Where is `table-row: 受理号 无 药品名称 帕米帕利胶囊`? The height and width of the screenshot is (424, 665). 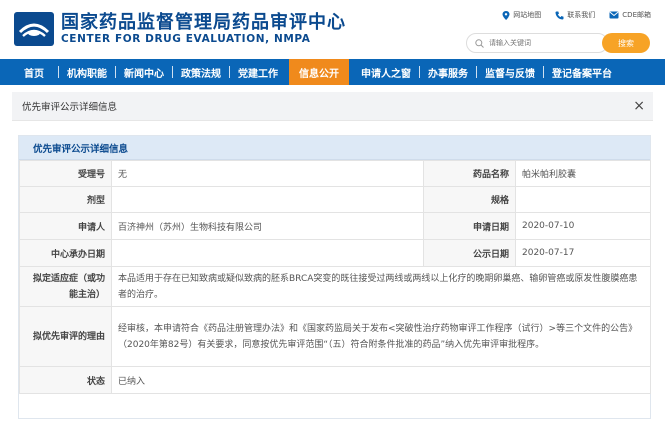
table-row: 受理号 无 药品名称 帕米帕利胶囊 is located at coordinates (335, 173).